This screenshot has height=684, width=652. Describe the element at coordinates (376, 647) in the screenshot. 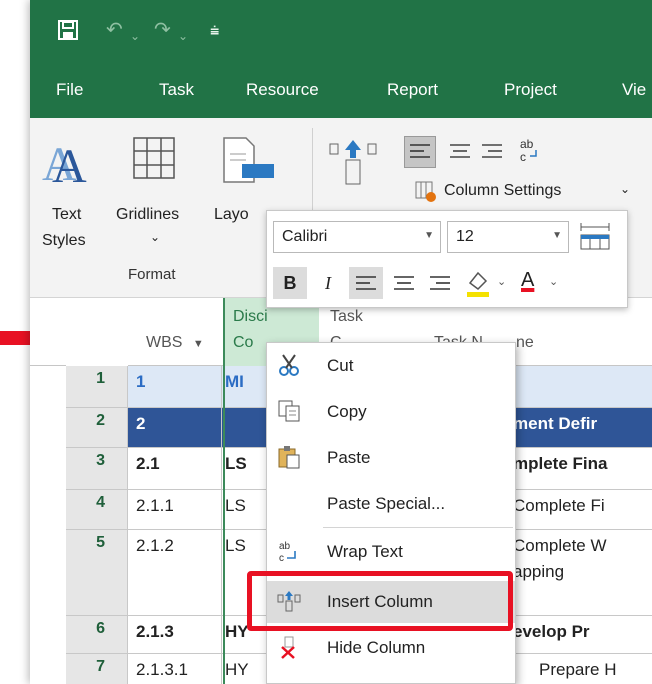

I see `menu-item-label: Hide Column` at that location.